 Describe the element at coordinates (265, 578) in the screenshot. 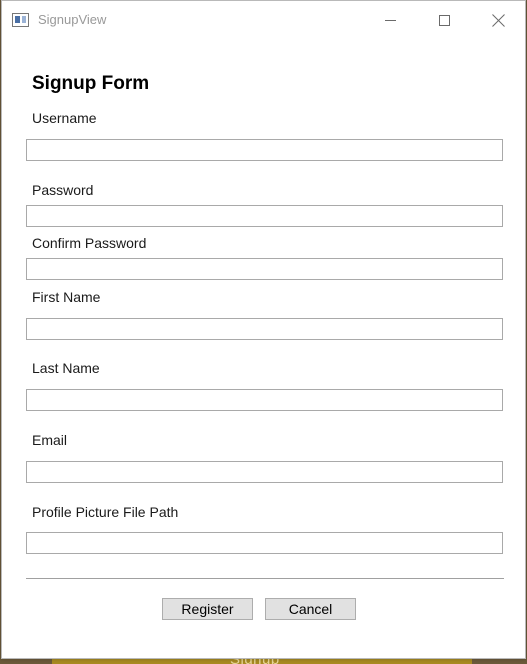

I see `divider` at that location.